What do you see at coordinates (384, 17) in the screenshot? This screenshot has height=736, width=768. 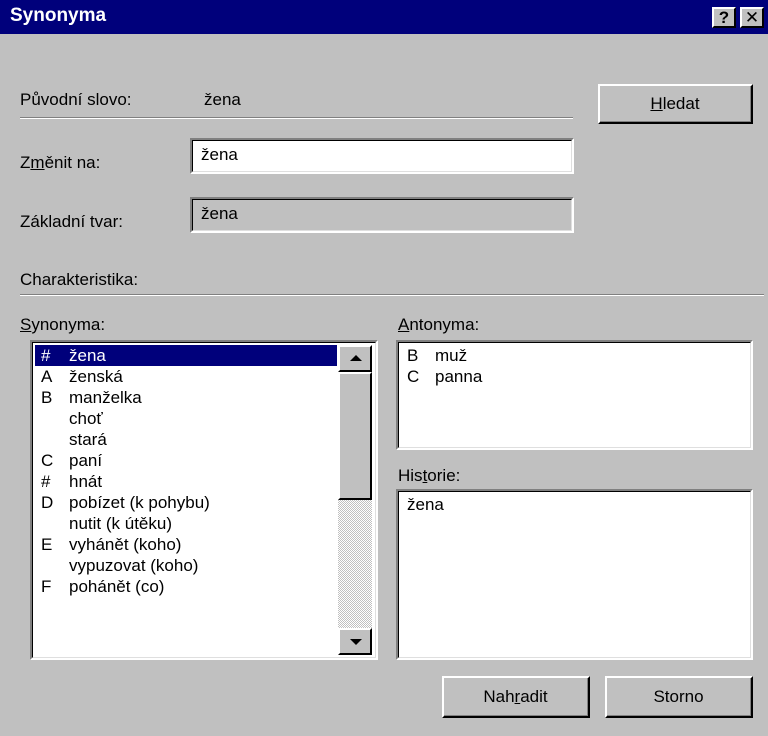 I see `title-bar: Synonyma ? ✕` at bounding box center [384, 17].